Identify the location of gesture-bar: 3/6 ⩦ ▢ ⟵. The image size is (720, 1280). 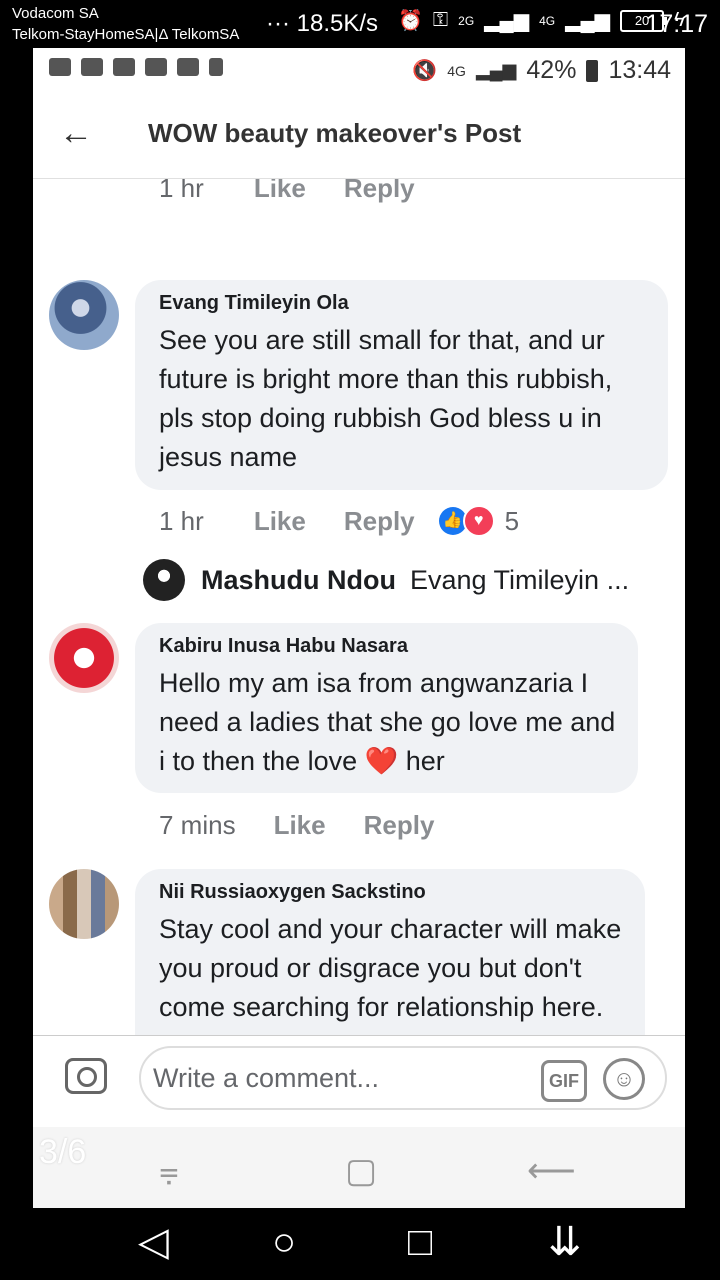
(359, 1167).